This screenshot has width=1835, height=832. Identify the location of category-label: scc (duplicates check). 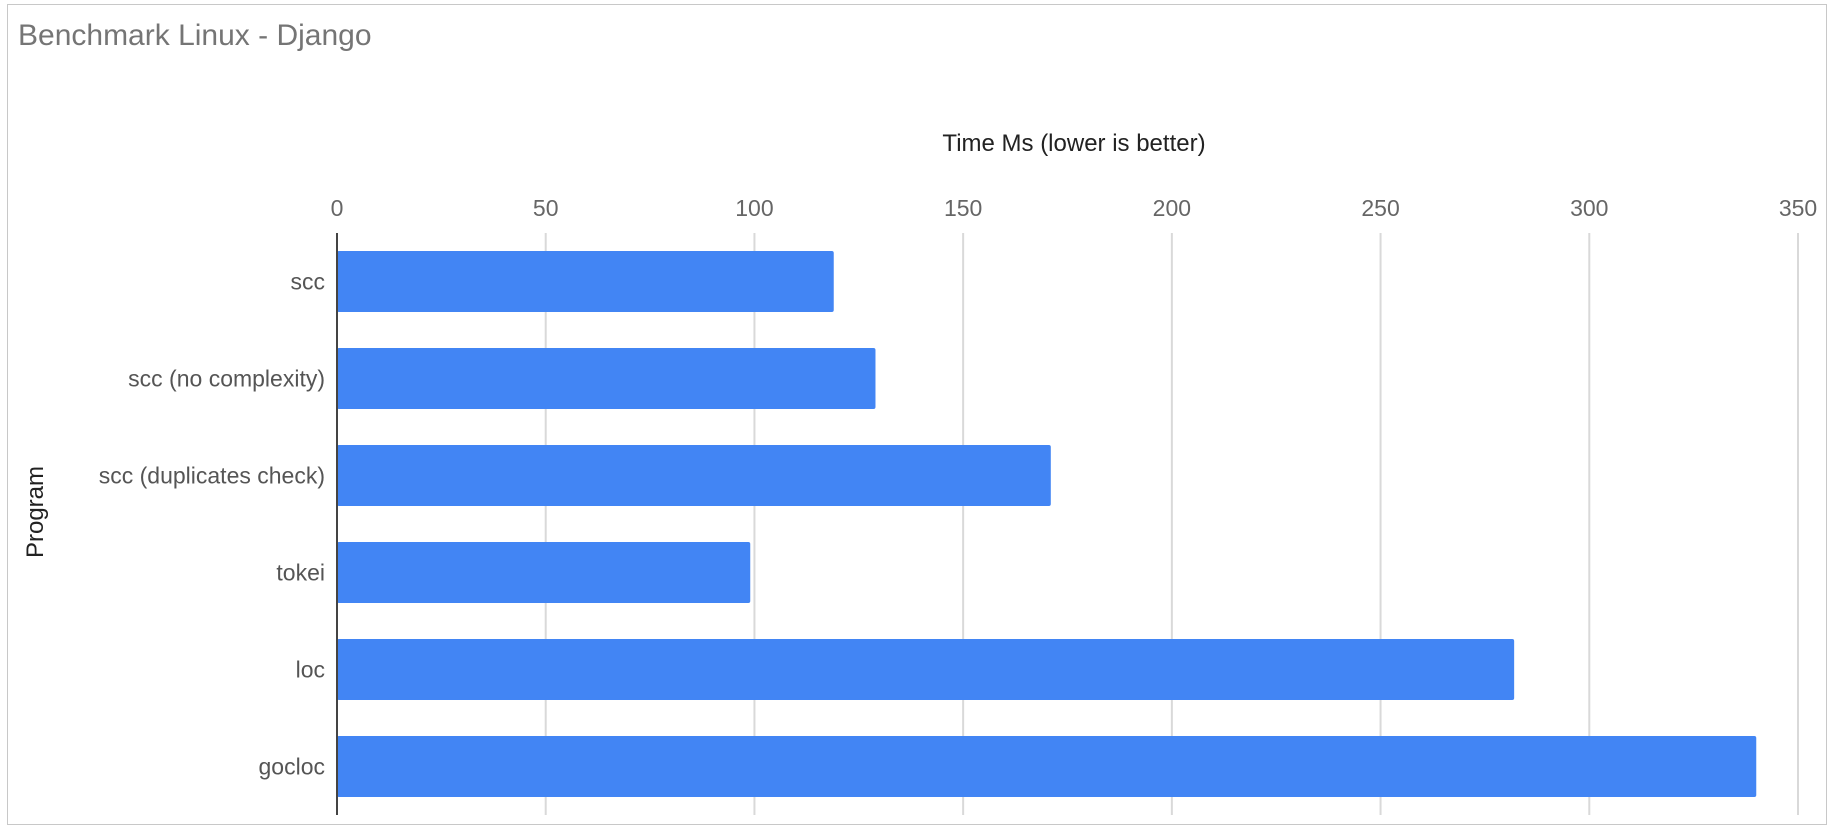
(212, 476).